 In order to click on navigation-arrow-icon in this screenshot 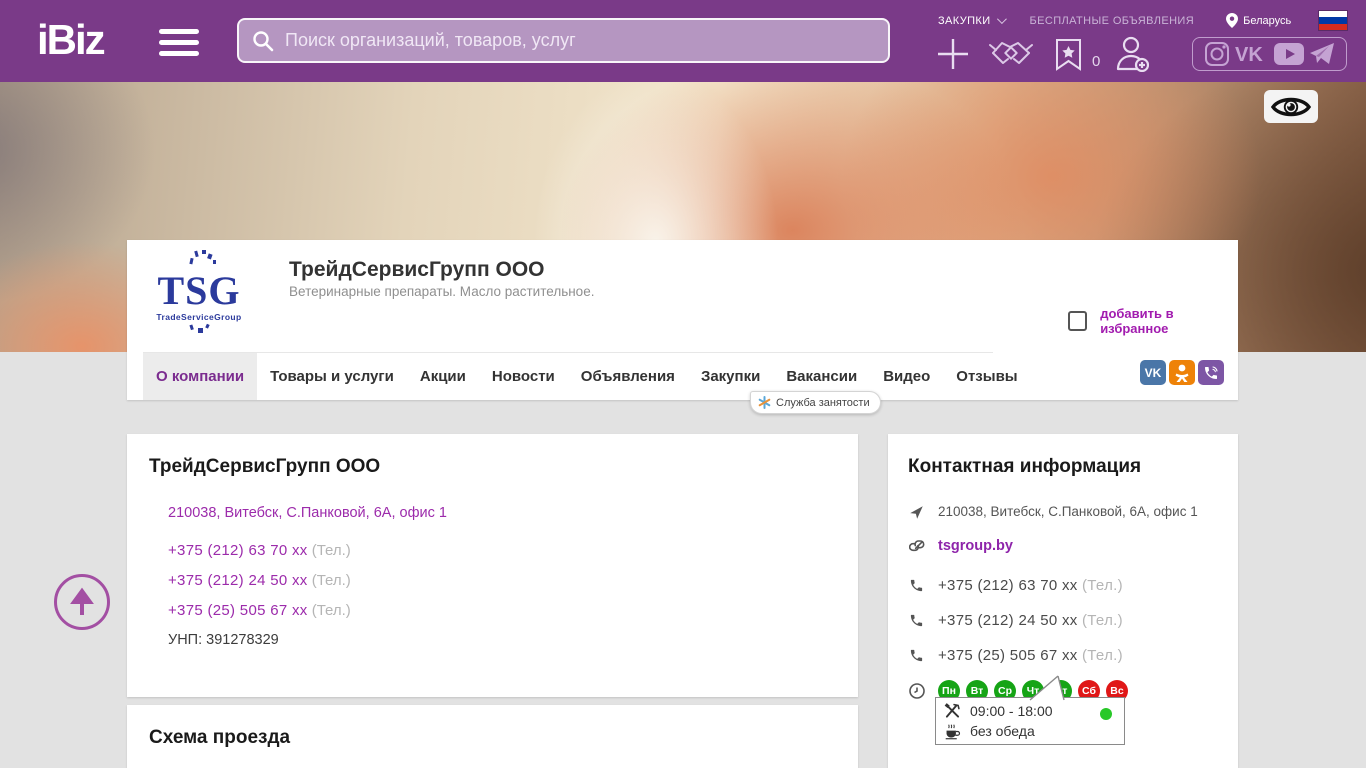, I will do `click(916, 512)`.